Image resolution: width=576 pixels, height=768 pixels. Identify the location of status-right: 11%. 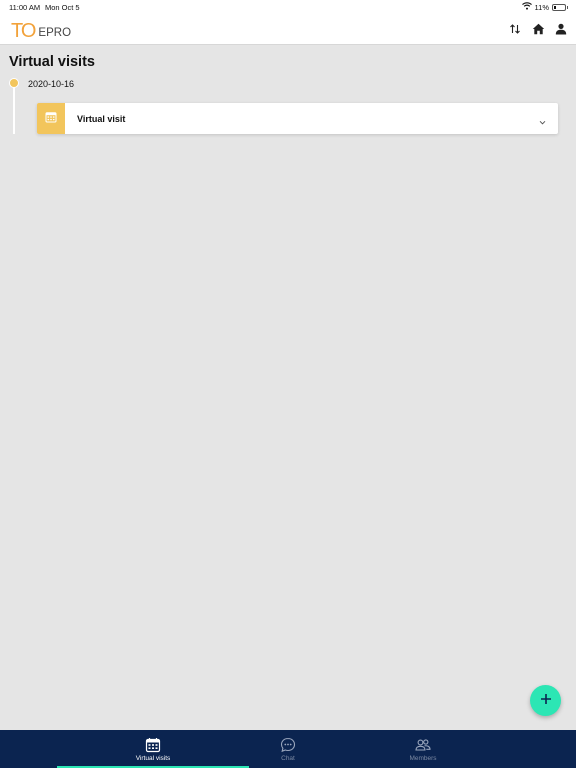
(544, 7).